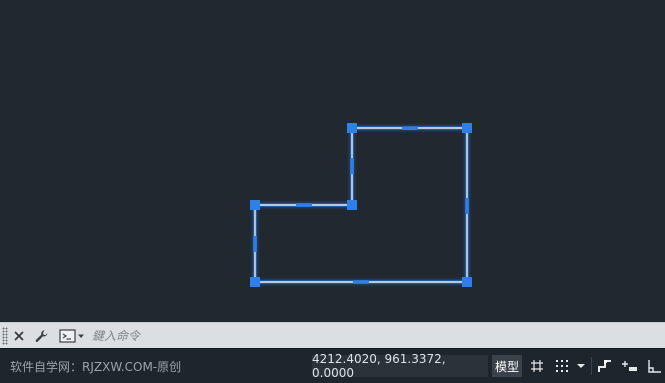  I want to click on model-space-button: 模型, so click(507, 366).